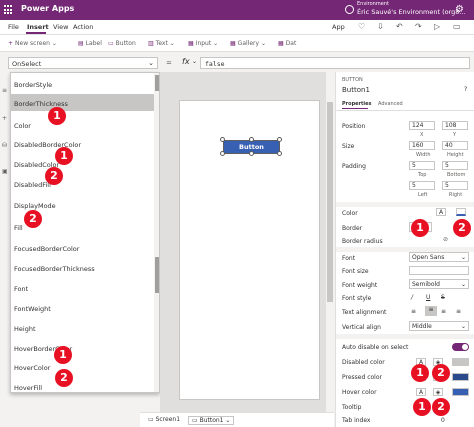  What do you see at coordinates (4, 118) in the screenshot?
I see `insert-icon: +` at bounding box center [4, 118].